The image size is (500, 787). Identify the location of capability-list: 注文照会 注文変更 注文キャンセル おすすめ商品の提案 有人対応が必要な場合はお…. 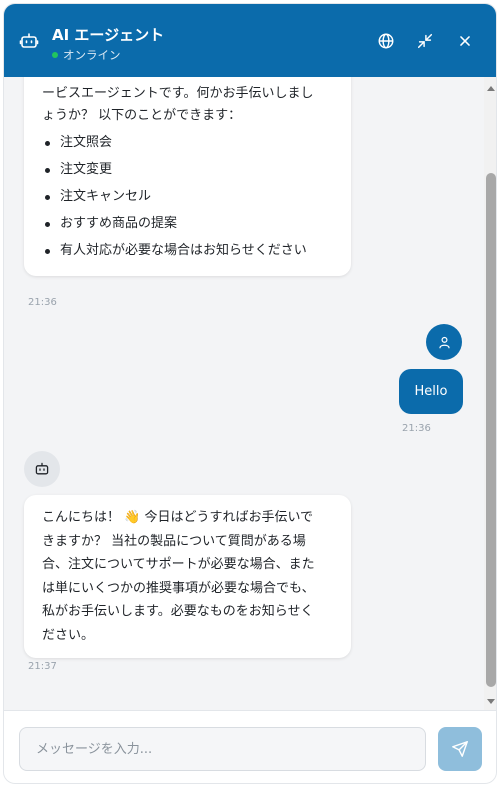
(187, 197).